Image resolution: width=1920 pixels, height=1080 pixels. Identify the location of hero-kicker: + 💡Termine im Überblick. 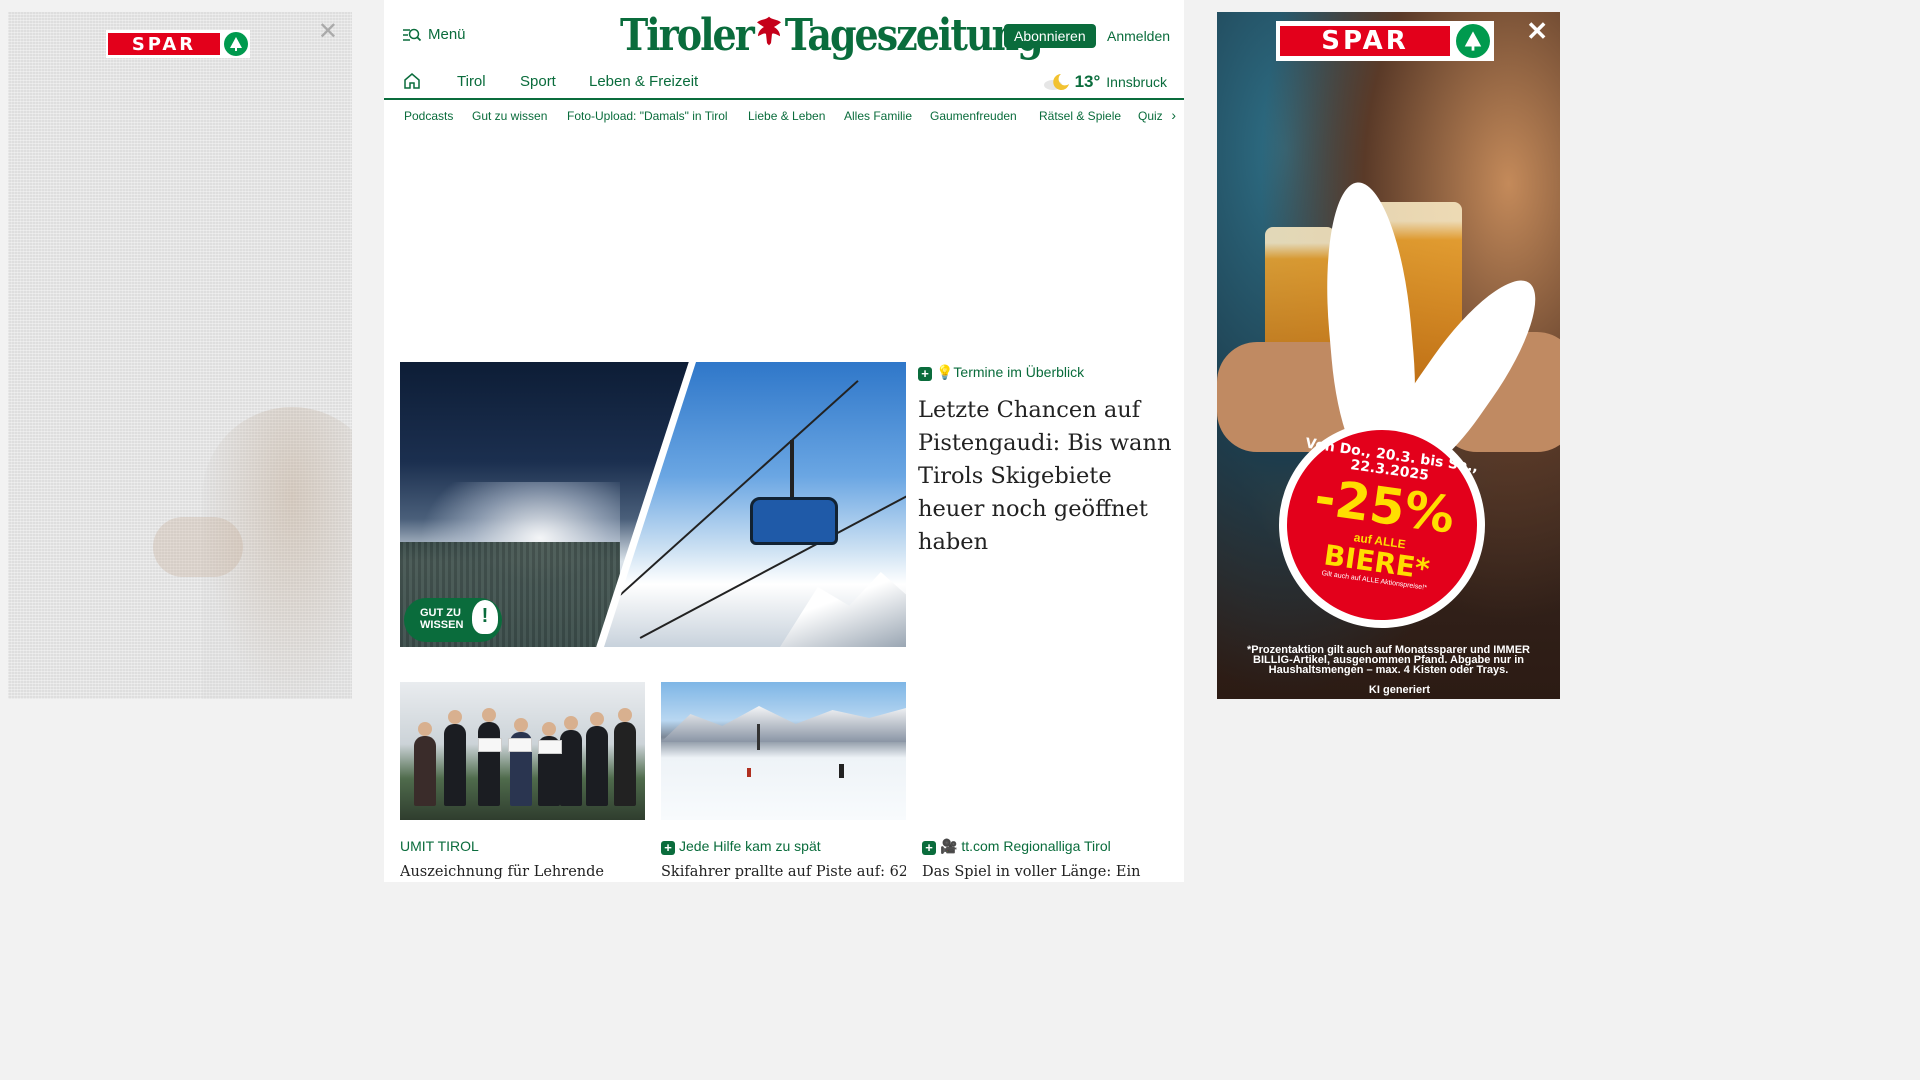
(1001, 372).